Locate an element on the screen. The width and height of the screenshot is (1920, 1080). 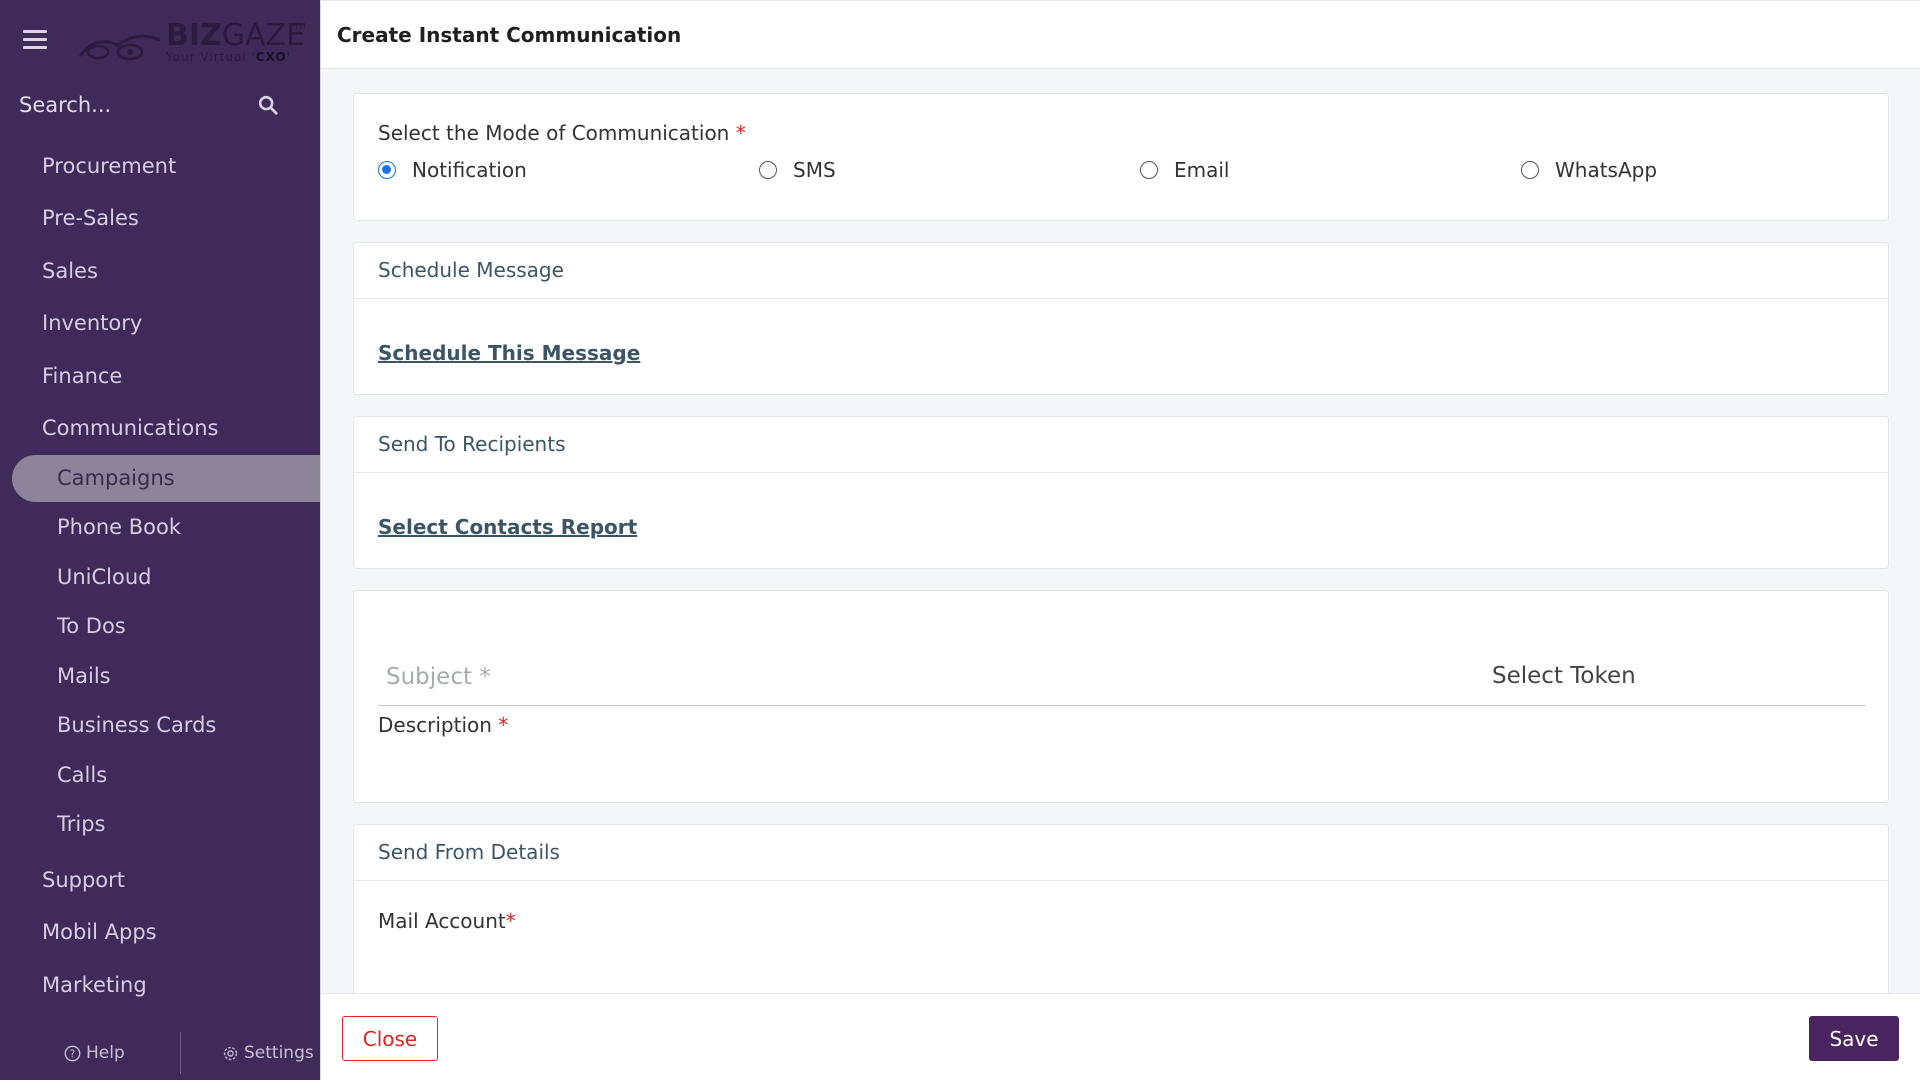
schedule-this-message-link: Schedule This Message is located at coordinates (509, 353).